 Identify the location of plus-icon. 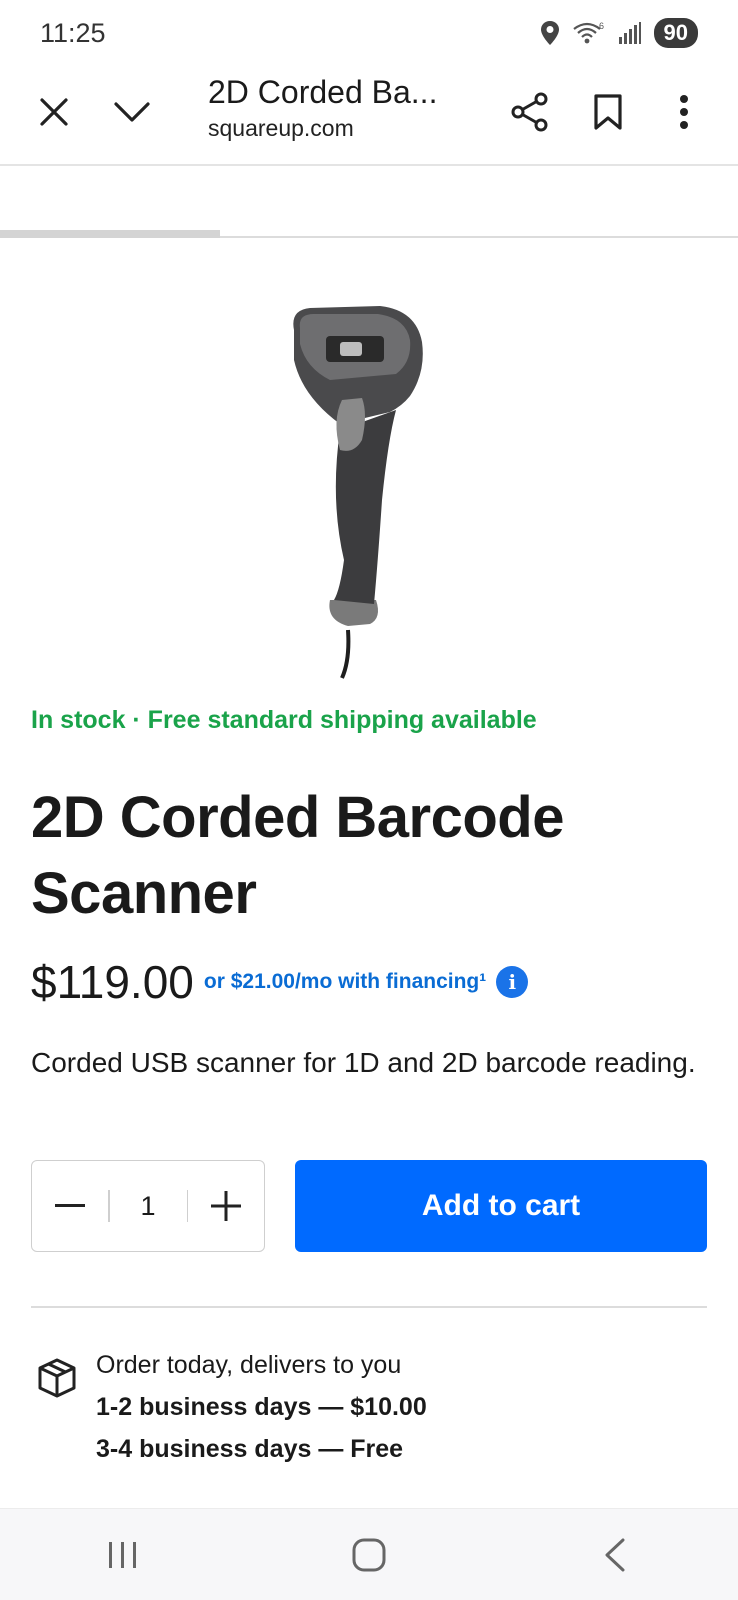
(226, 1206).